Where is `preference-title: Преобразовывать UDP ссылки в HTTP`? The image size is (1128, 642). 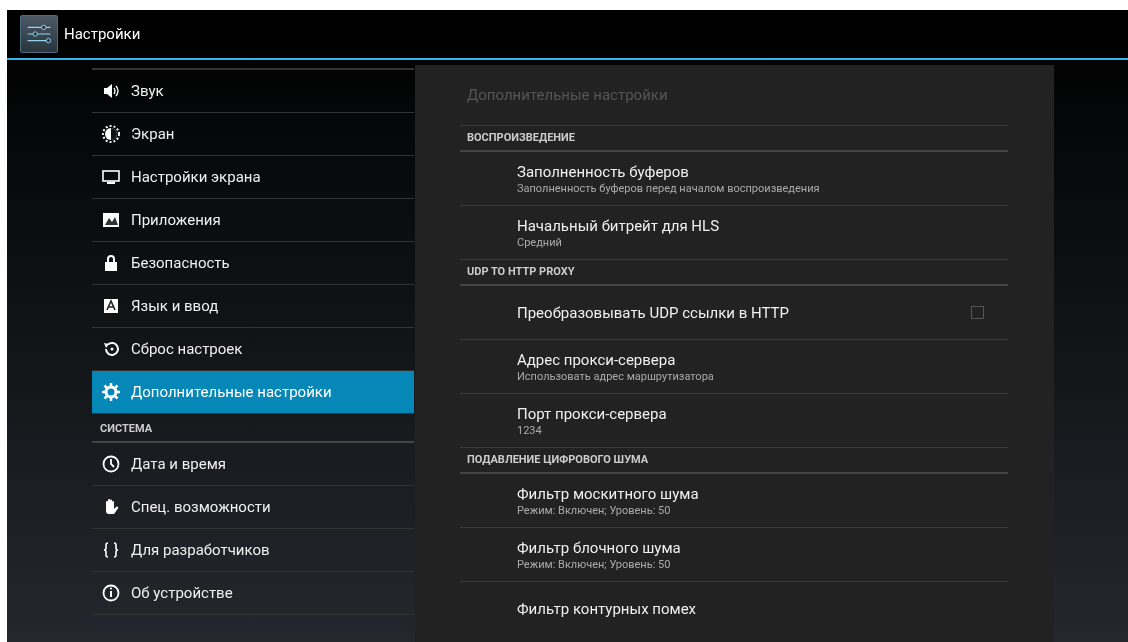 preference-title: Преобразовывать UDP ссылки в HTTP is located at coordinates (653, 312).